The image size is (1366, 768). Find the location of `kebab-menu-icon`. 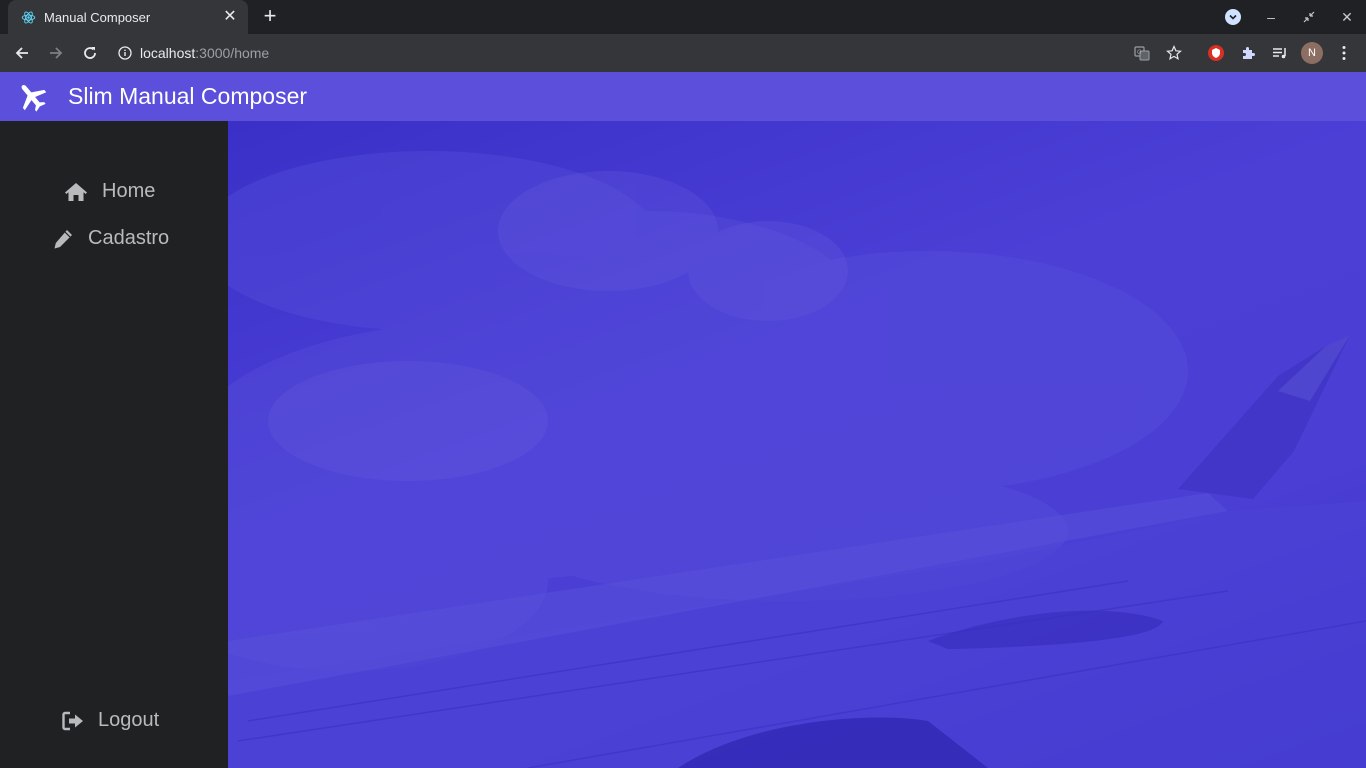

kebab-menu-icon is located at coordinates (1344, 53).